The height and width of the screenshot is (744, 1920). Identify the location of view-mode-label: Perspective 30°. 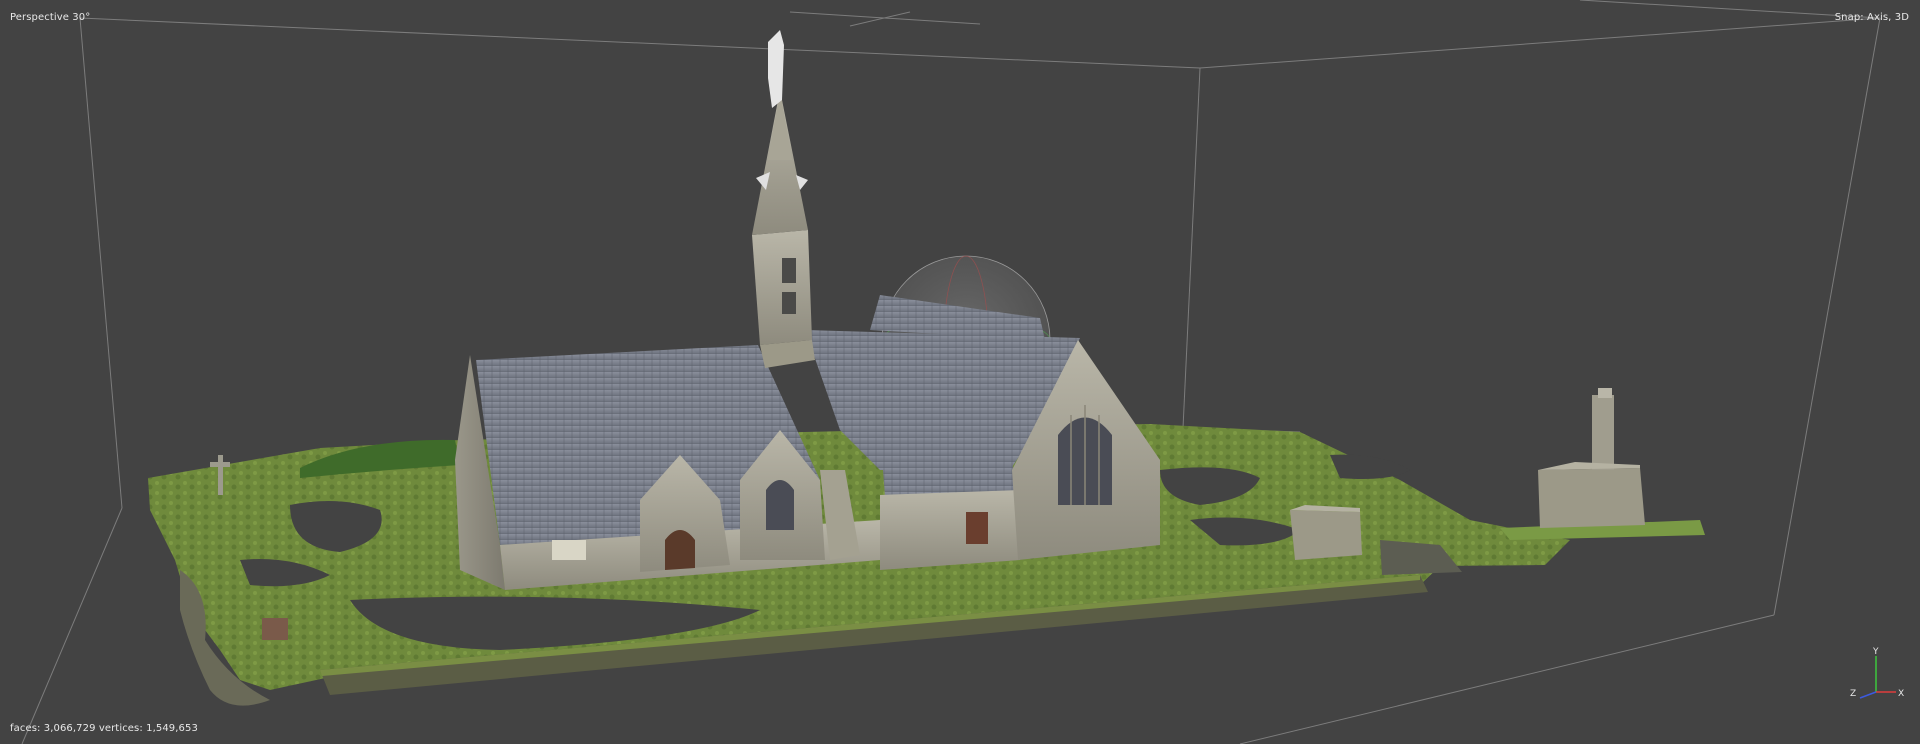
(50, 17).